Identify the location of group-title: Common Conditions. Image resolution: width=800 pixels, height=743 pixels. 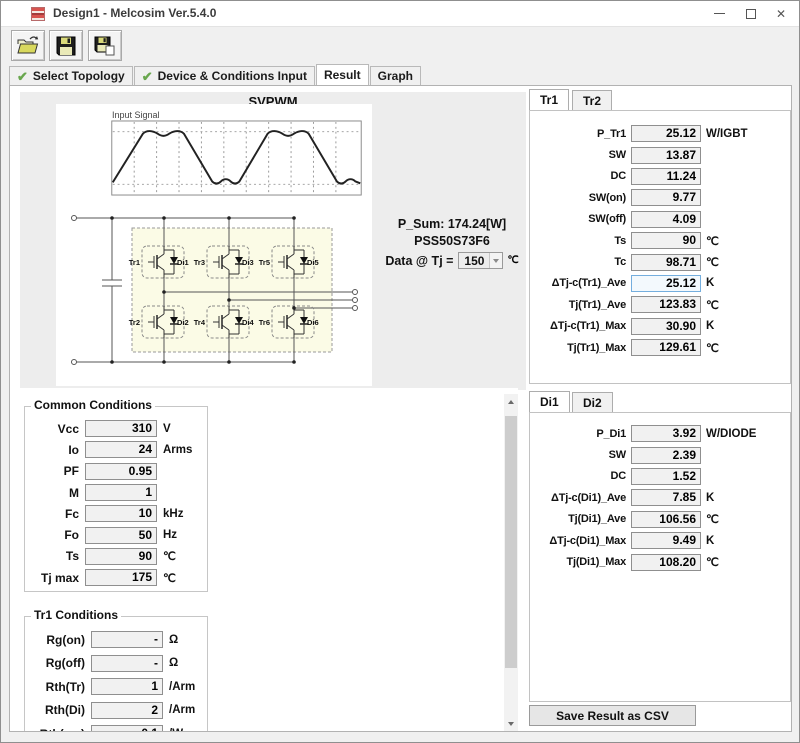
(93, 405).